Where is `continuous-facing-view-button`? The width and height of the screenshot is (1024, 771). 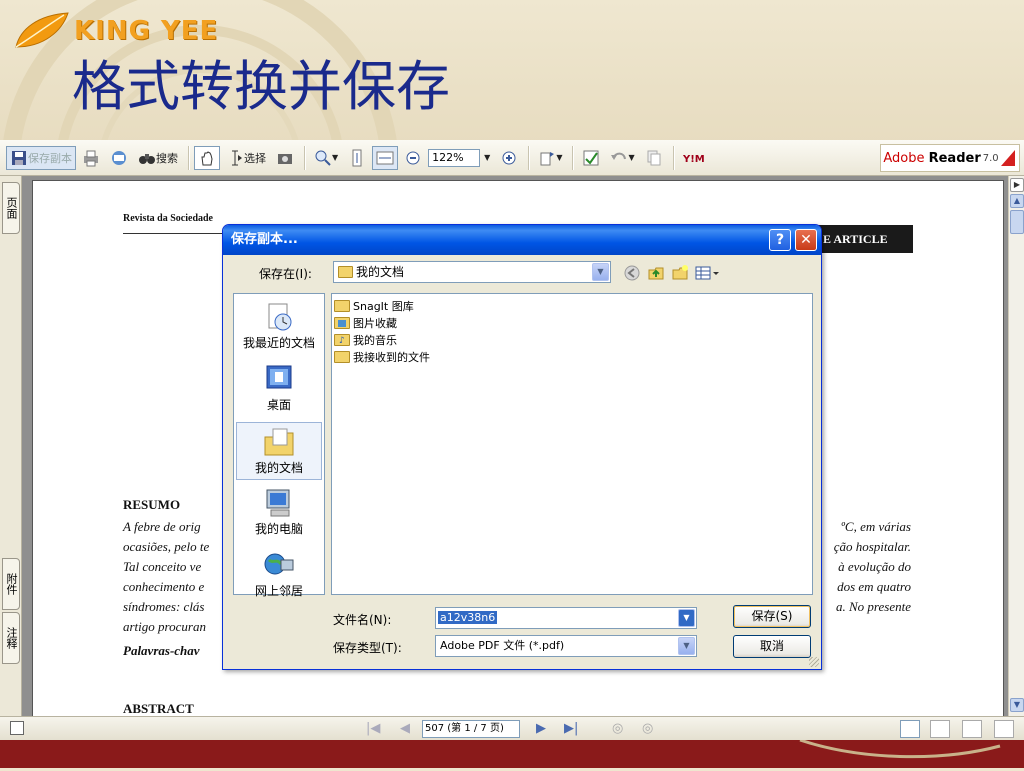 continuous-facing-view-button is located at coordinates (1004, 729).